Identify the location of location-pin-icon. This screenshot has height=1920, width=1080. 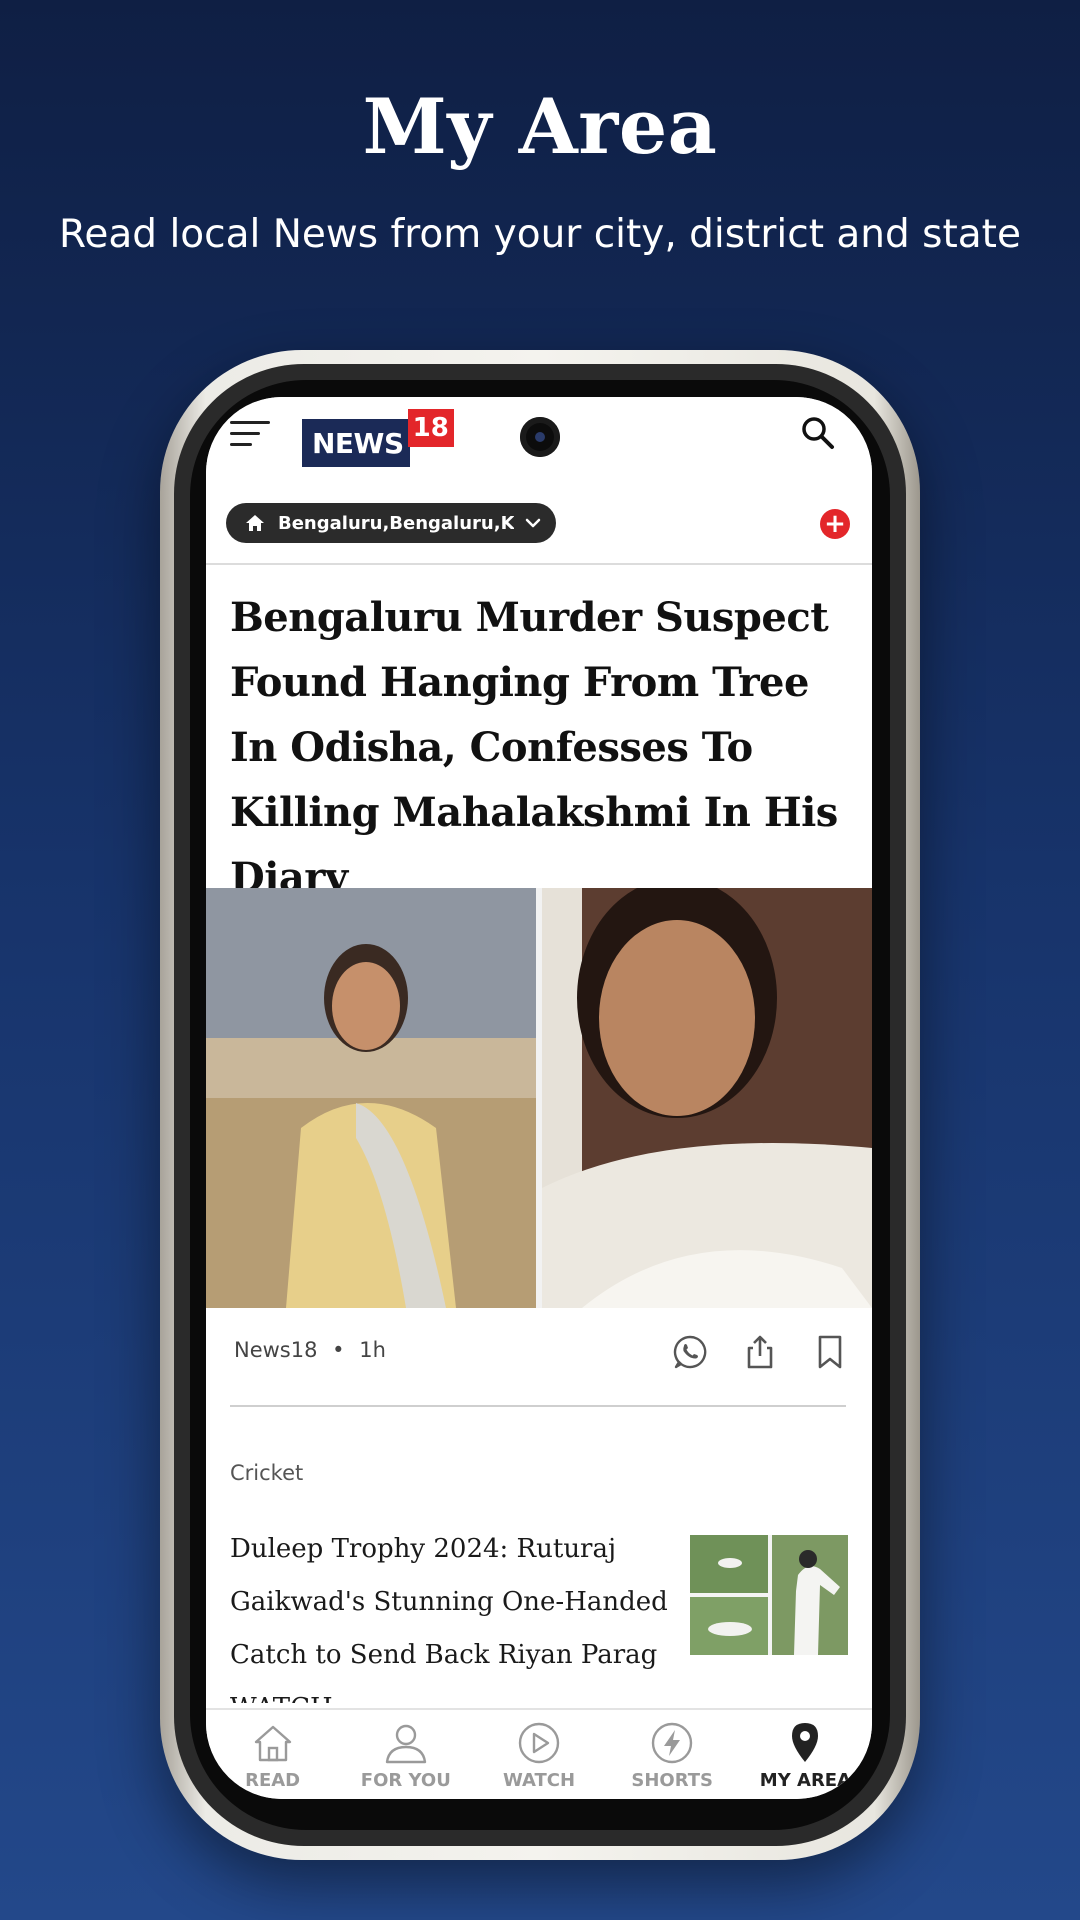
(805, 1742).